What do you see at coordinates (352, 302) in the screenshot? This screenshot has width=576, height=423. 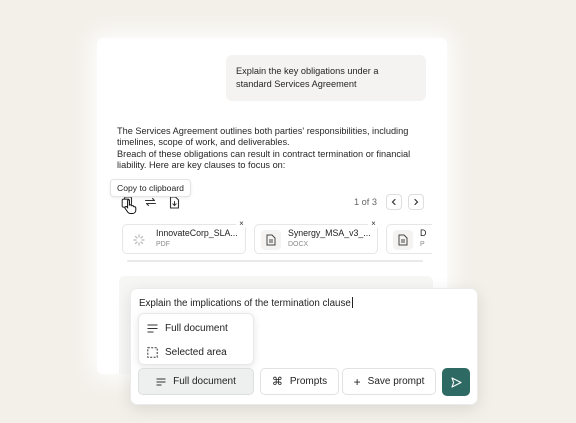 I see `text-caret` at bounding box center [352, 302].